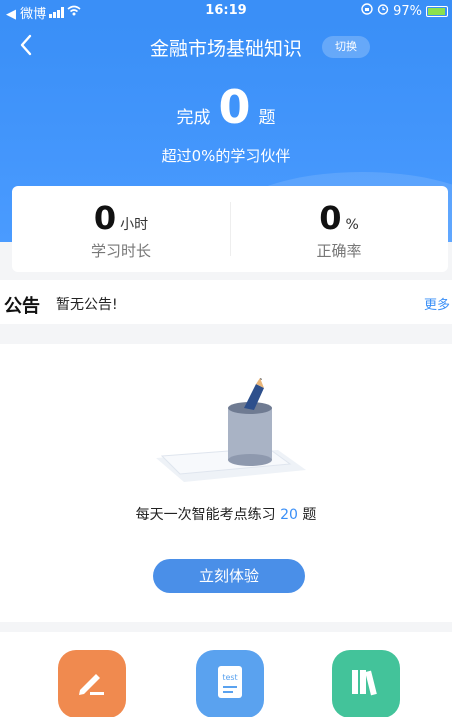 The width and height of the screenshot is (452, 717). What do you see at coordinates (229, 677) in the screenshot?
I see `test-label: test` at bounding box center [229, 677].